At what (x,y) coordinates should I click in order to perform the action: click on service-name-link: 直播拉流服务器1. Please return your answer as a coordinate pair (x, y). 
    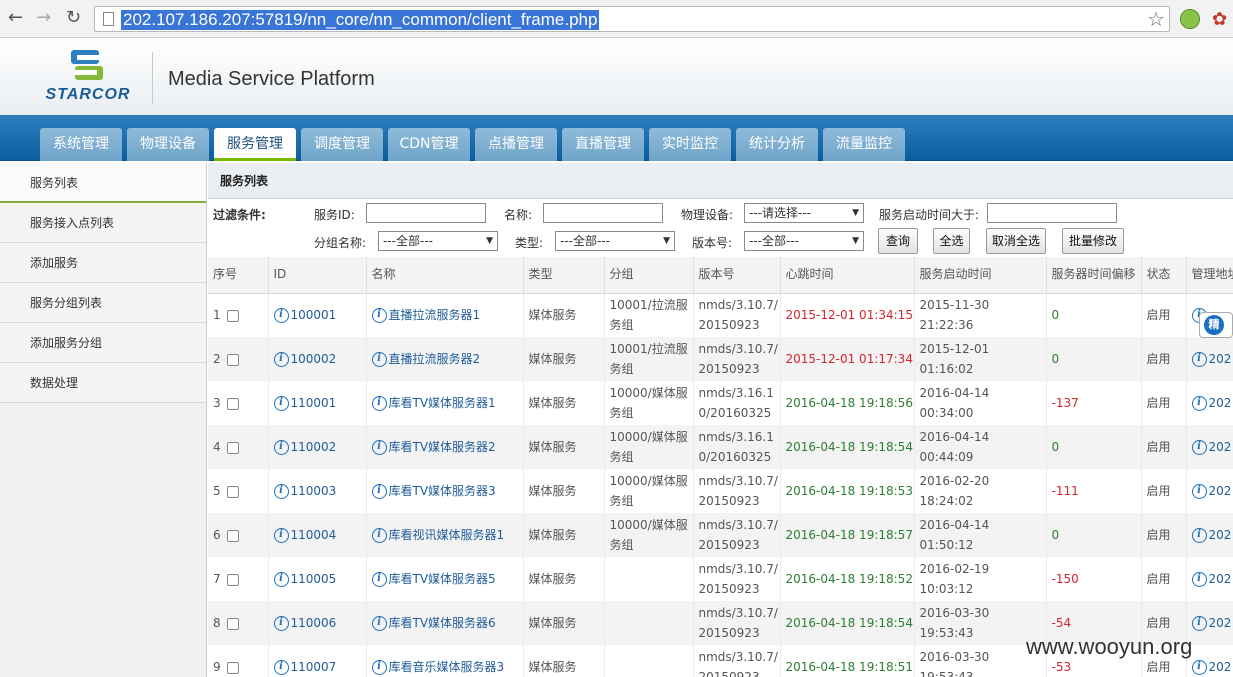
    Looking at the image, I should click on (435, 315).